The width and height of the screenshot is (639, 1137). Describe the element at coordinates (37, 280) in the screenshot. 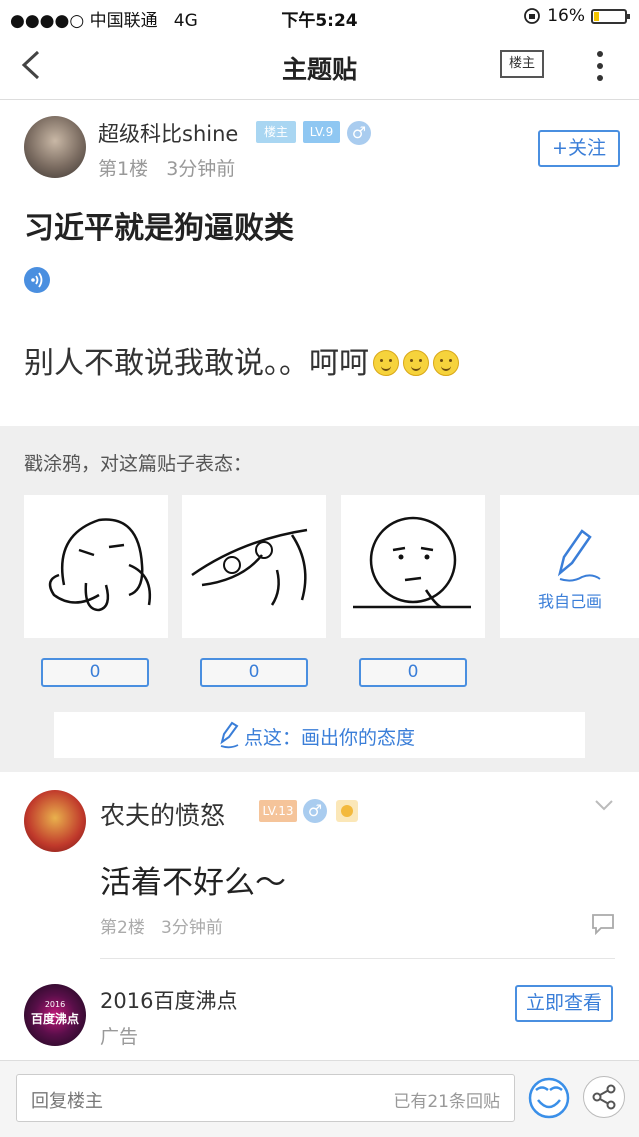

I see `voice-icon` at that location.